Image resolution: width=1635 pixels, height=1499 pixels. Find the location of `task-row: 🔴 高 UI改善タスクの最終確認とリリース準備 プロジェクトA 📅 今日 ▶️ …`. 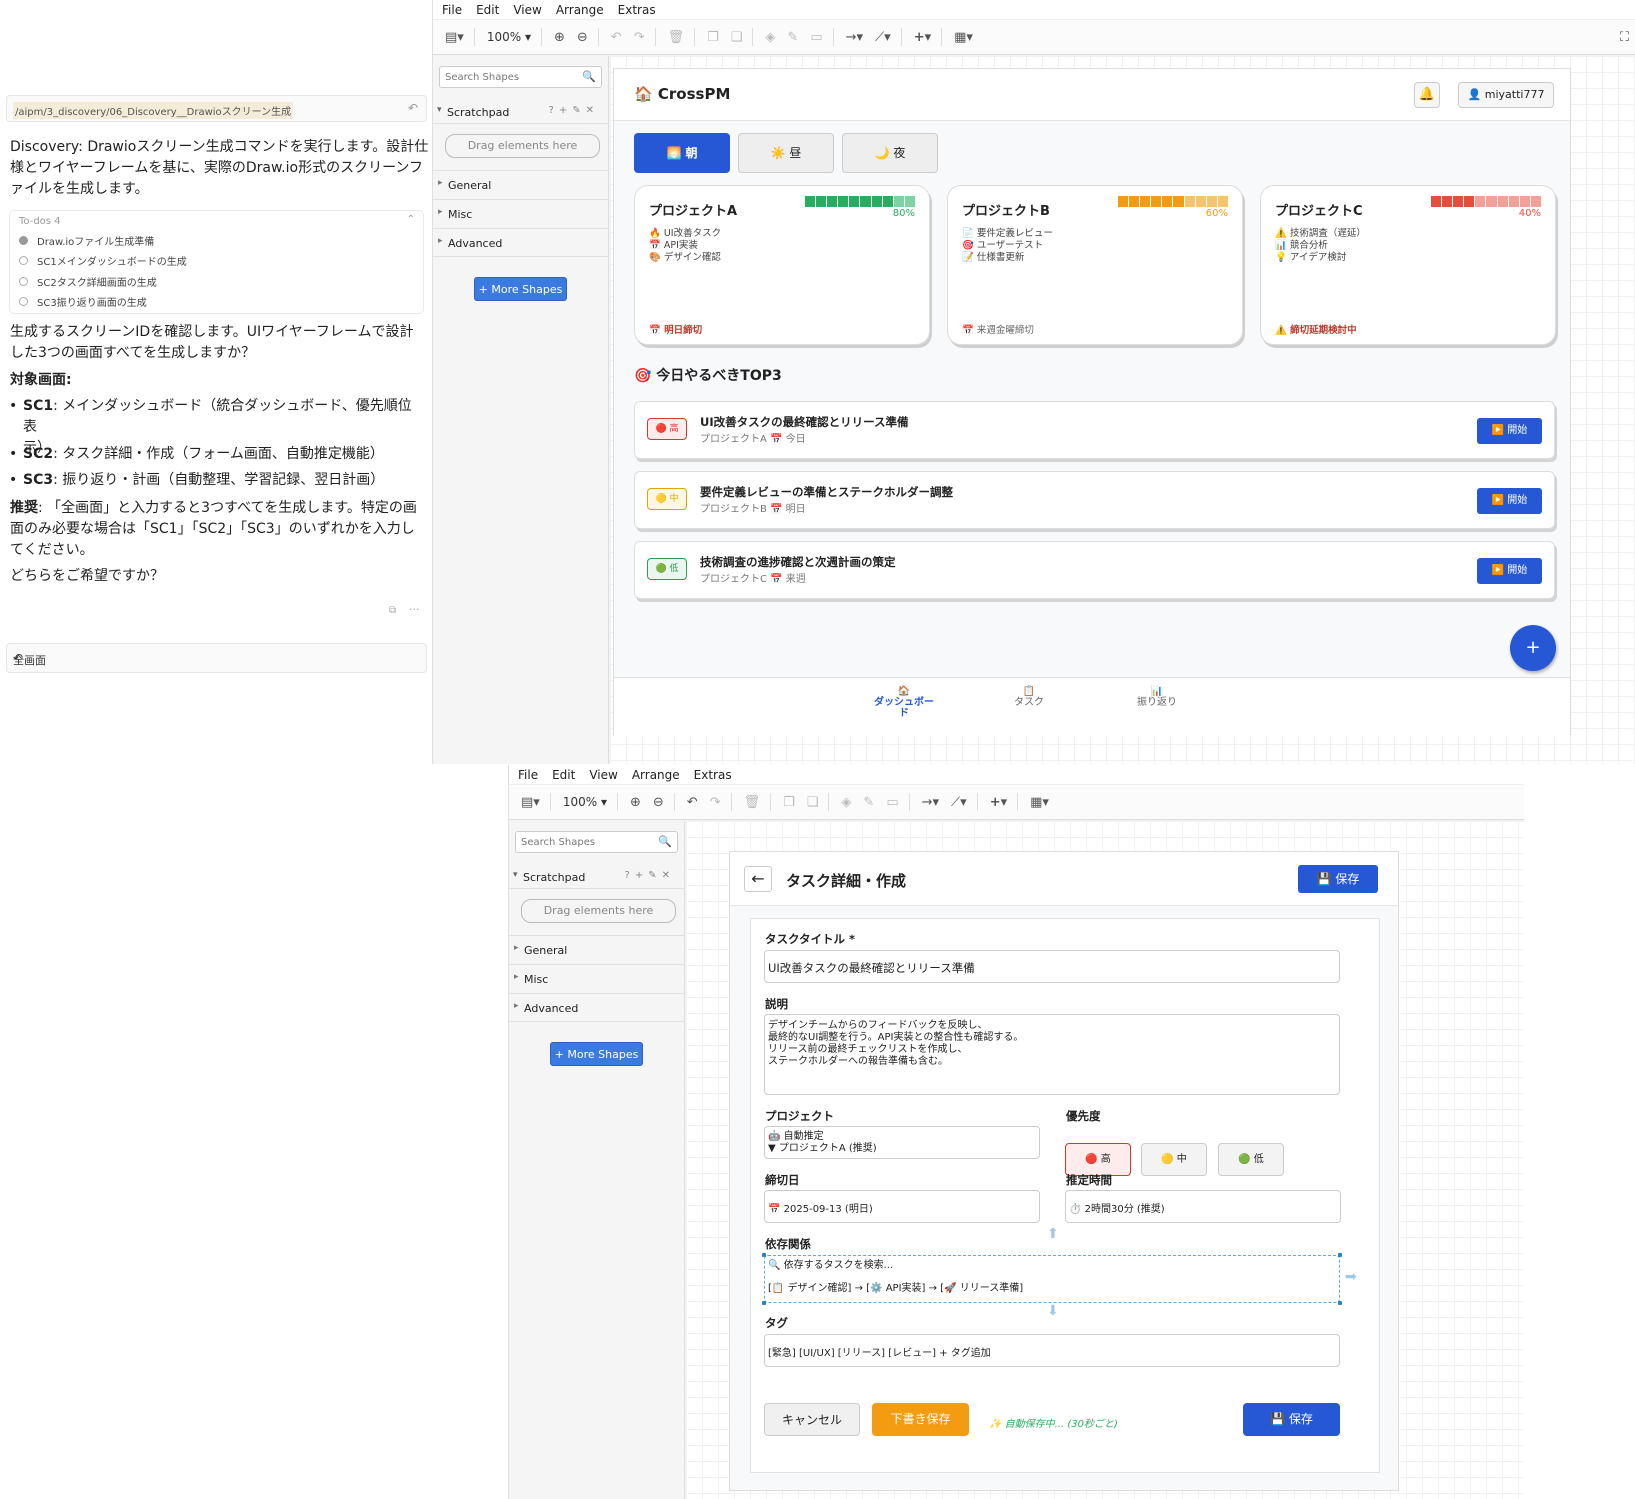

task-row: 🔴 高 UI改善タスクの最終確認とリリース準備 プロジェクトA 📅 今日 ▶️ … is located at coordinates (1094, 430).